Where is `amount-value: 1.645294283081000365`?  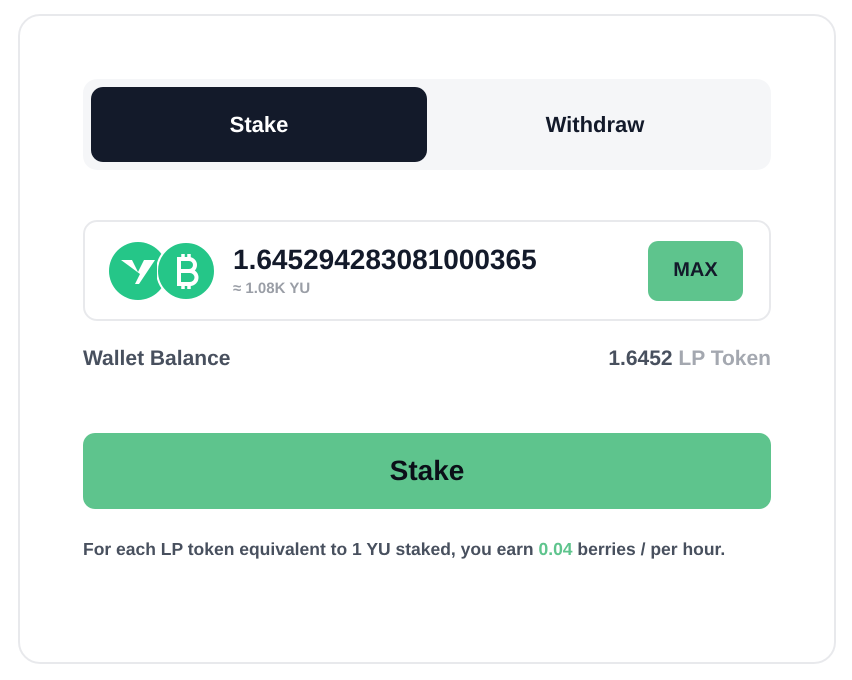
amount-value: 1.645294283081000365 is located at coordinates (440, 260).